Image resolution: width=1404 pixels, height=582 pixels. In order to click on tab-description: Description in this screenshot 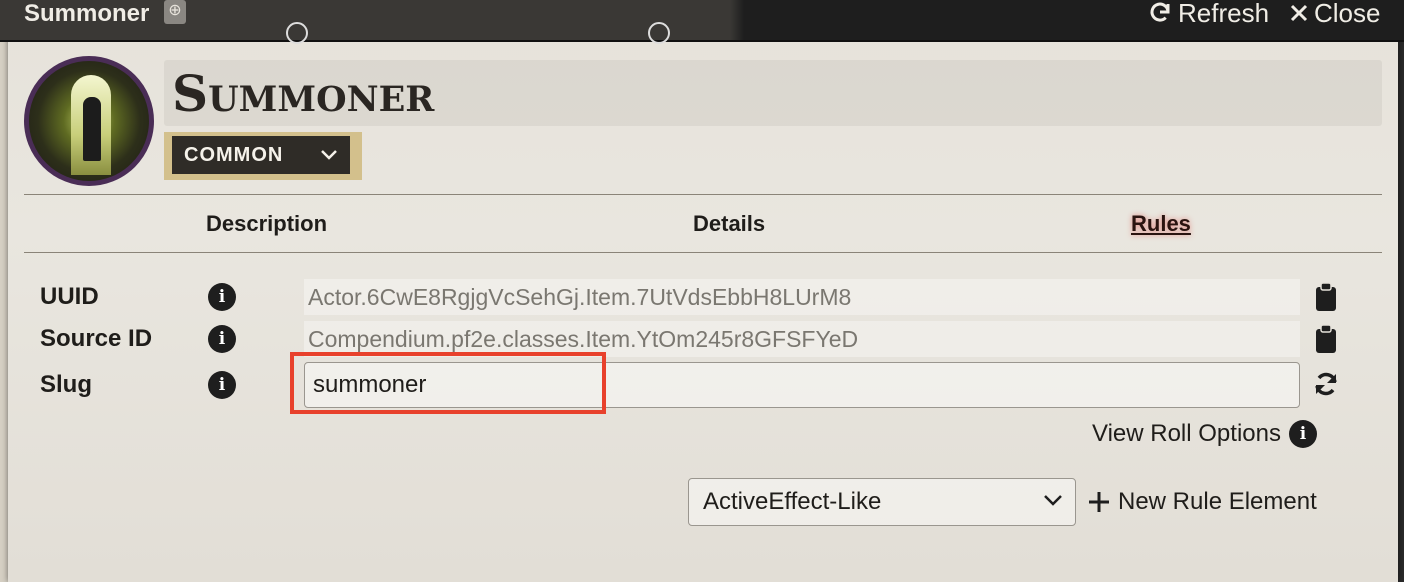, I will do `click(266, 224)`.